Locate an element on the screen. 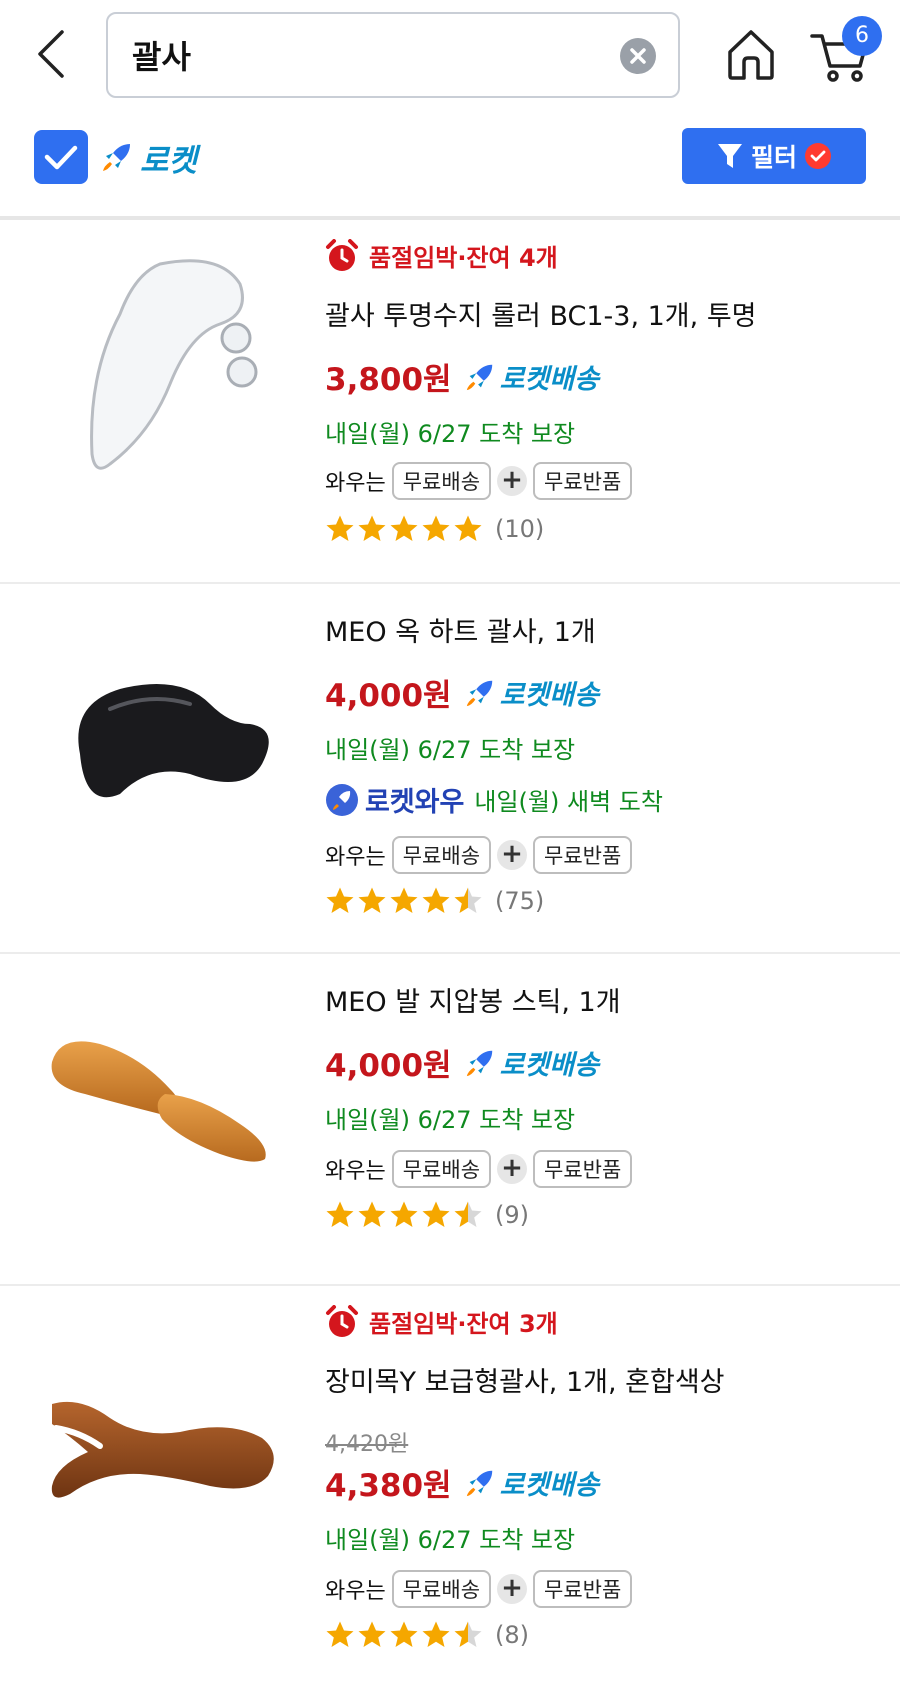 Image resolution: width=900 pixels, height=1683 pixels. black-jade-heart-gua-sha-image is located at coordinates (173, 741).